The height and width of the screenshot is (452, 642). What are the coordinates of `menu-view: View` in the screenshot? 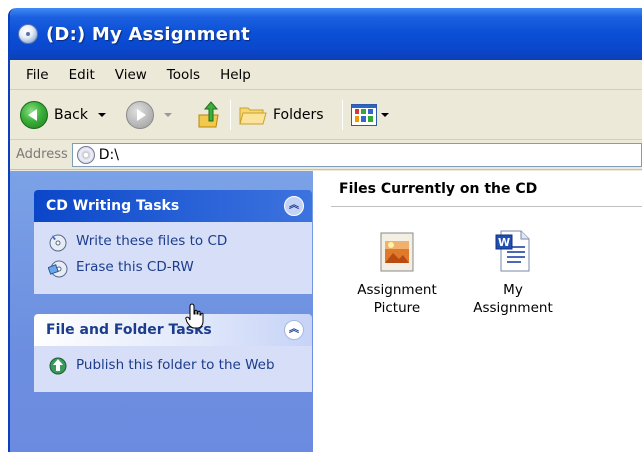 It's located at (131, 75).